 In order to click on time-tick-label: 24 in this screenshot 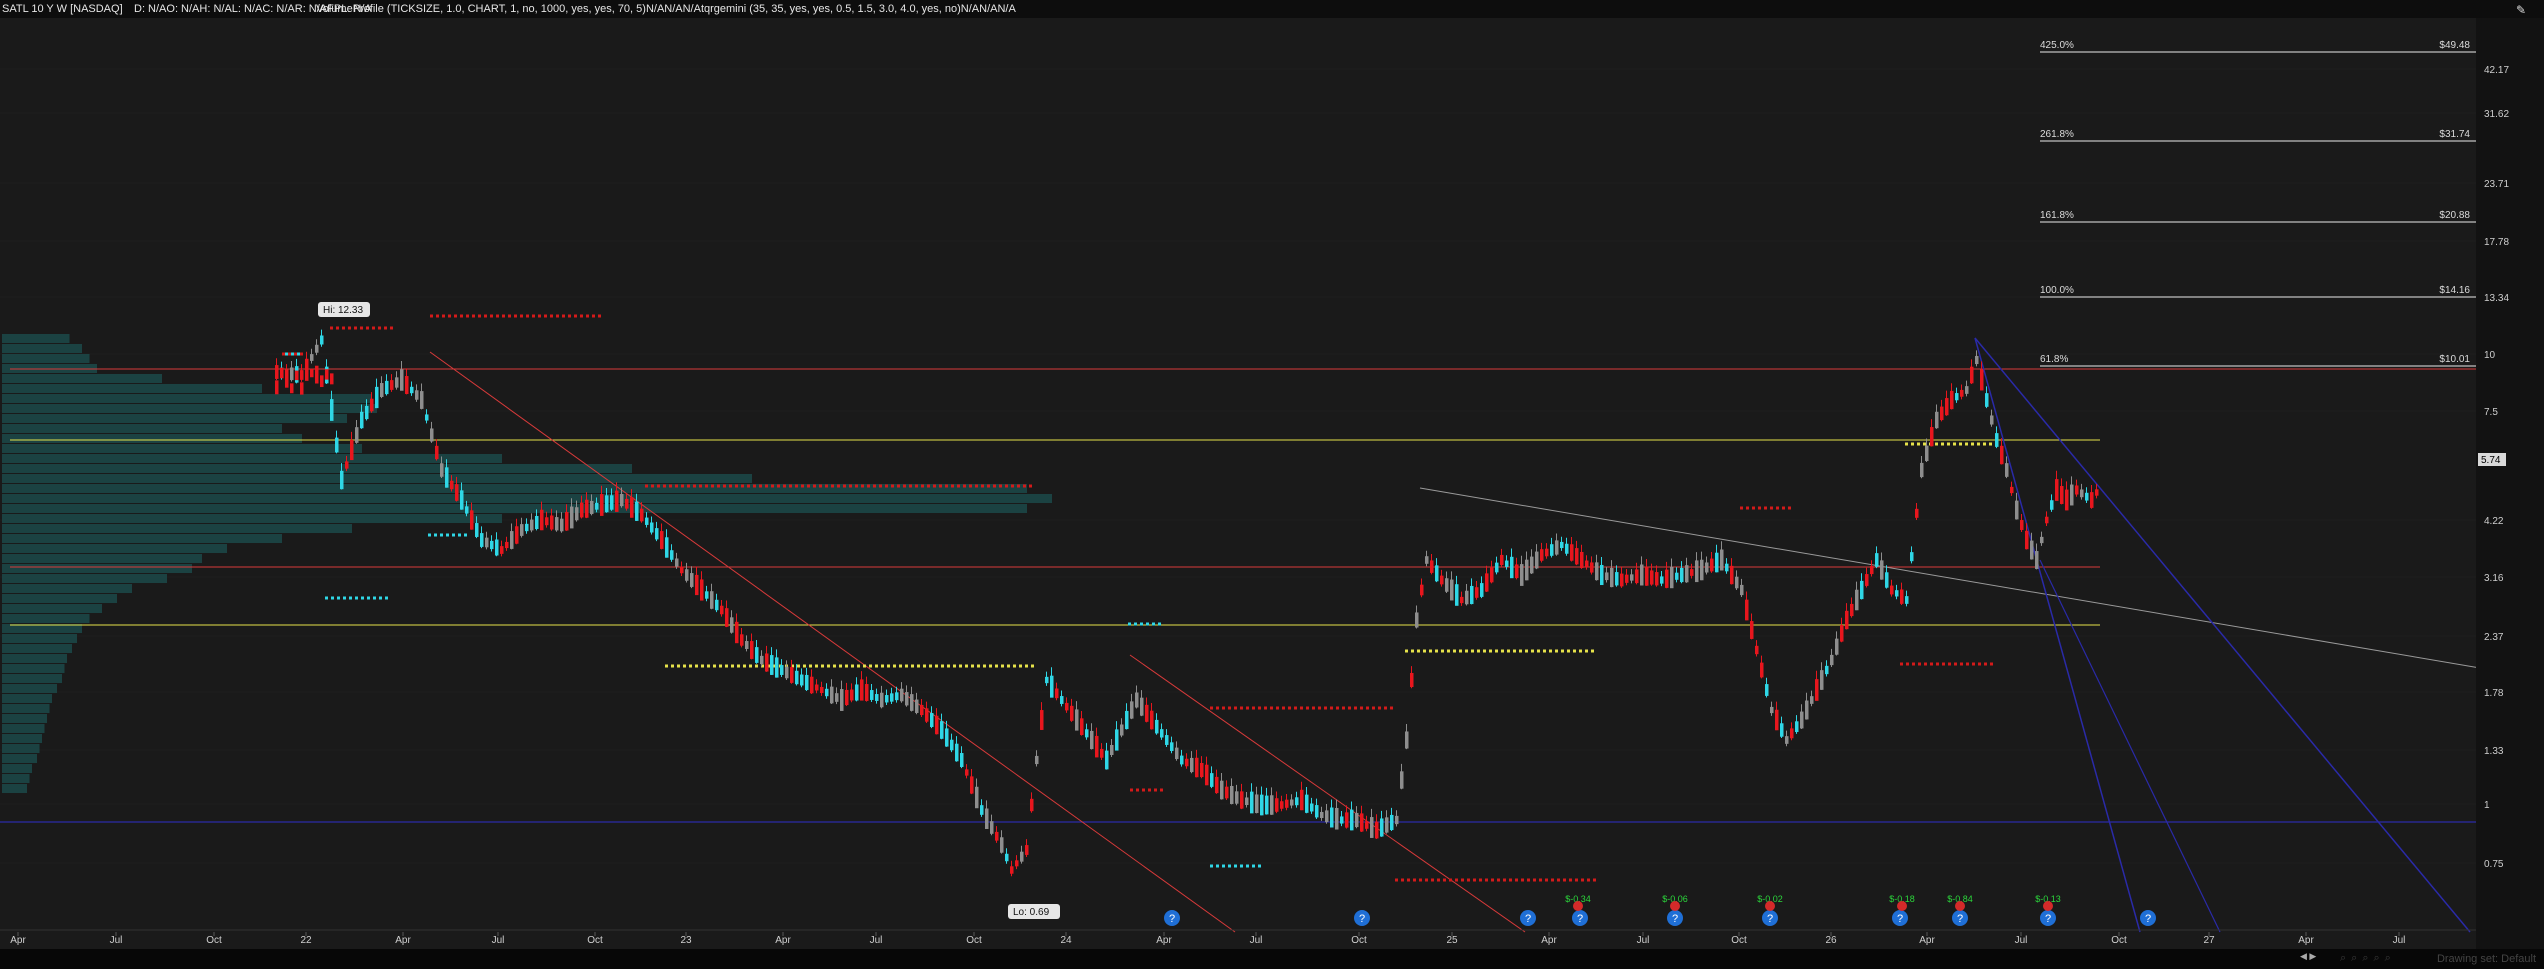, I will do `click(1066, 940)`.